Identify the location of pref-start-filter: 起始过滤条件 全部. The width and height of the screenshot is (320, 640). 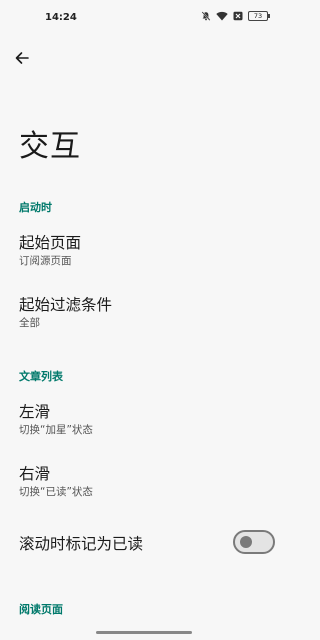
(144, 312).